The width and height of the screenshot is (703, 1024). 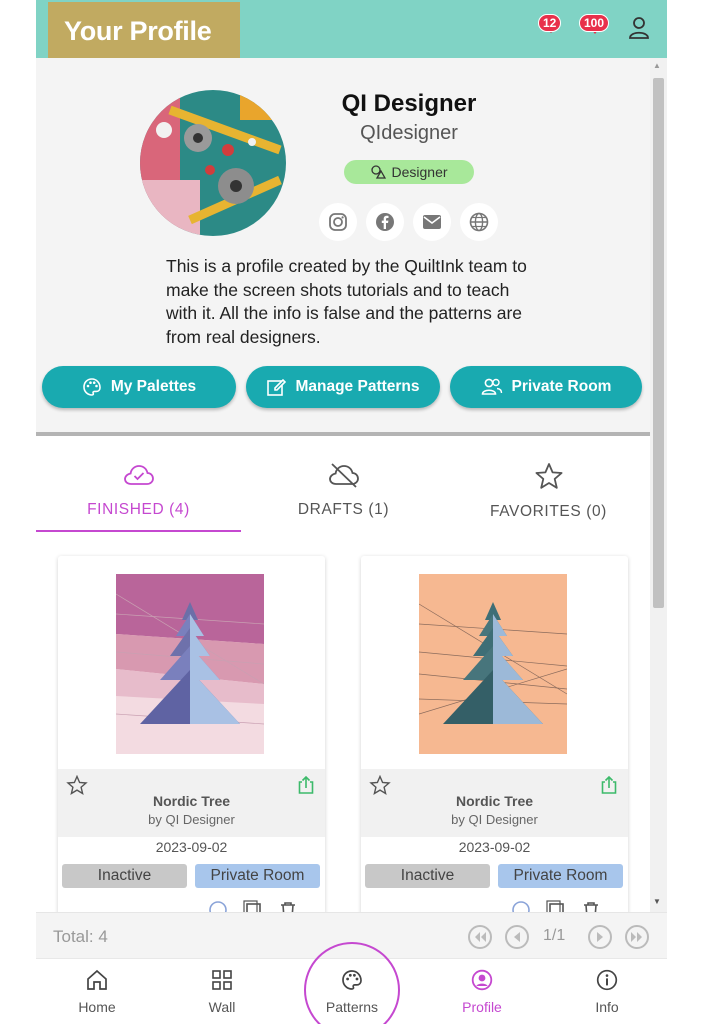 I want to click on edit-icon, so click(x=277, y=387).